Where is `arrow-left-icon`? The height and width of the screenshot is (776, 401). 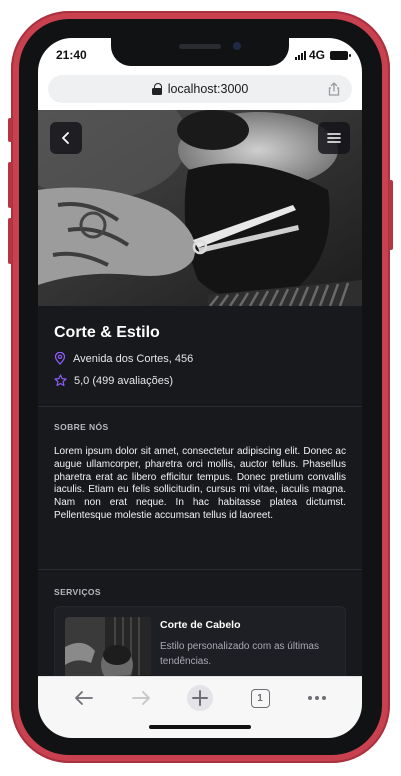 arrow-left-icon is located at coordinates (84, 698).